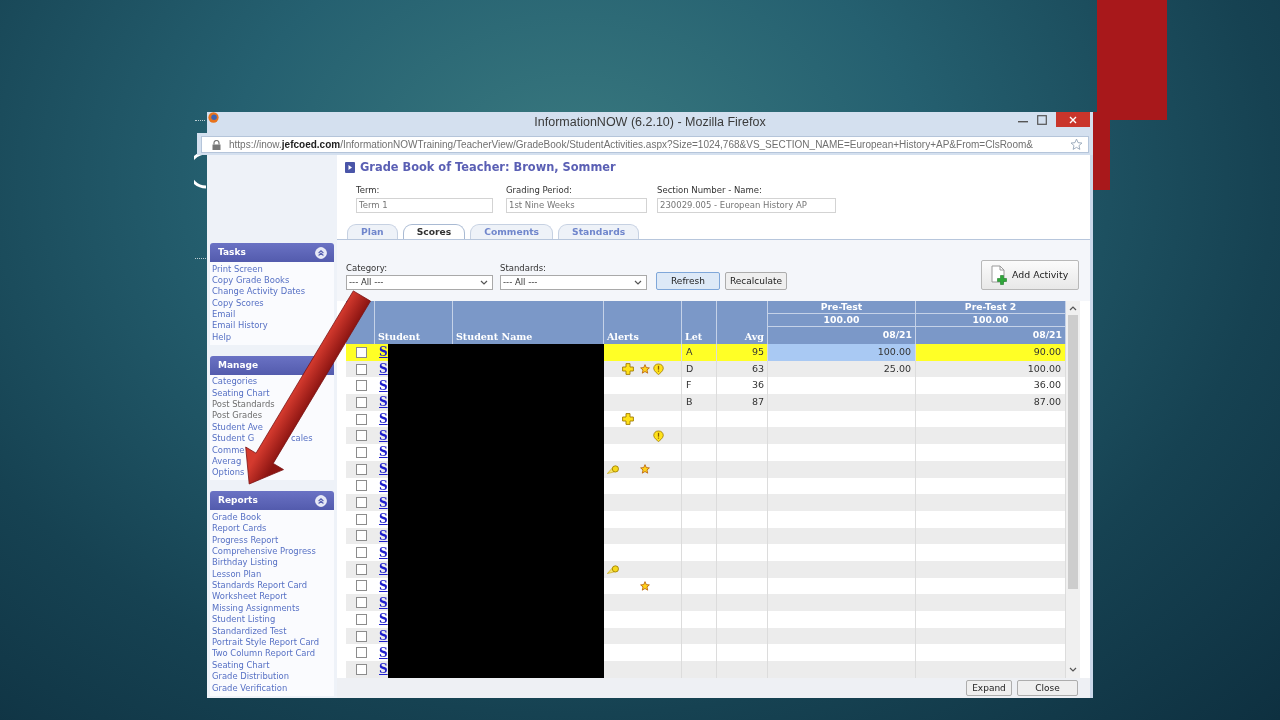 This screenshot has height=720, width=1280. What do you see at coordinates (434, 231) in the screenshot?
I see `tab: Scores` at bounding box center [434, 231].